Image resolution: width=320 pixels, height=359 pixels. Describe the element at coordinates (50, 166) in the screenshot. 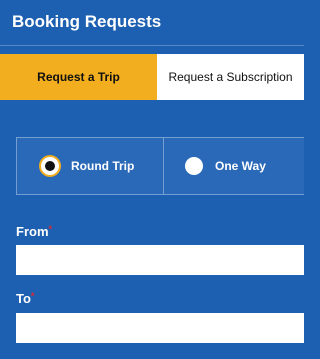

I see `radio-checked-icon` at that location.